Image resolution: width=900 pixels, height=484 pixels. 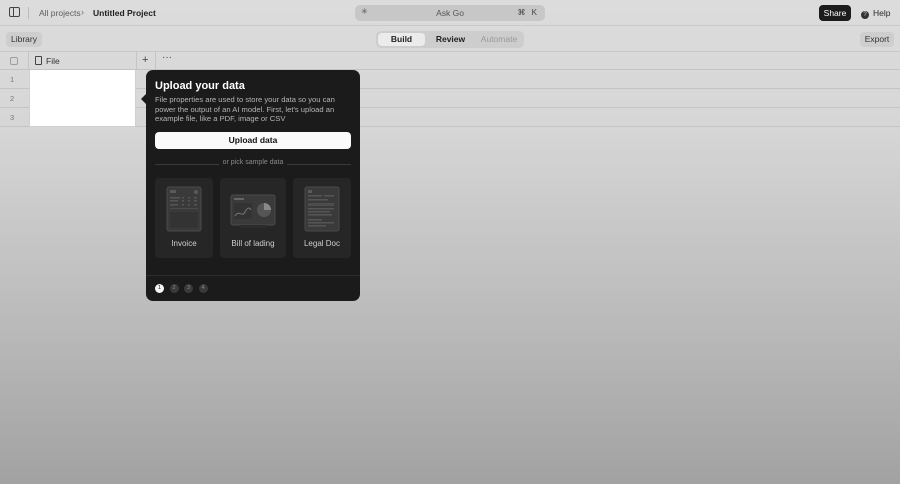 I want to click on breadcrumb-chevron-icon: ›, so click(x=82, y=12).